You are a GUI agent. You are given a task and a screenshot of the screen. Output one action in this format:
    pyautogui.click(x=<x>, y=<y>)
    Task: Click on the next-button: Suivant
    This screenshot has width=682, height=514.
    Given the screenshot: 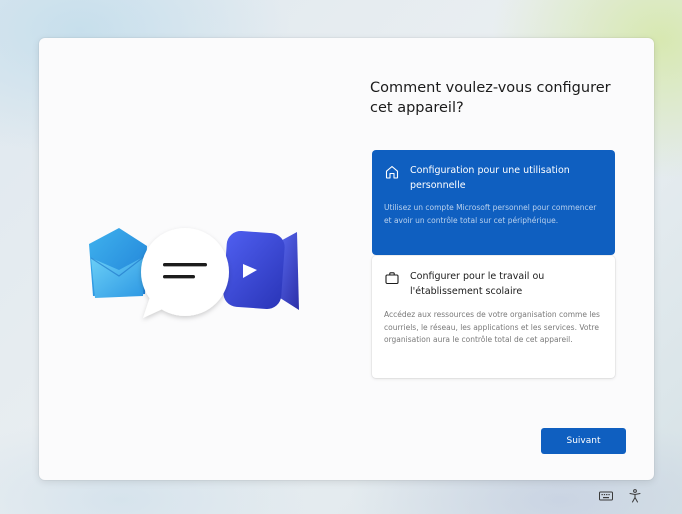 What is the action you would take?
    pyautogui.click(x=583, y=441)
    